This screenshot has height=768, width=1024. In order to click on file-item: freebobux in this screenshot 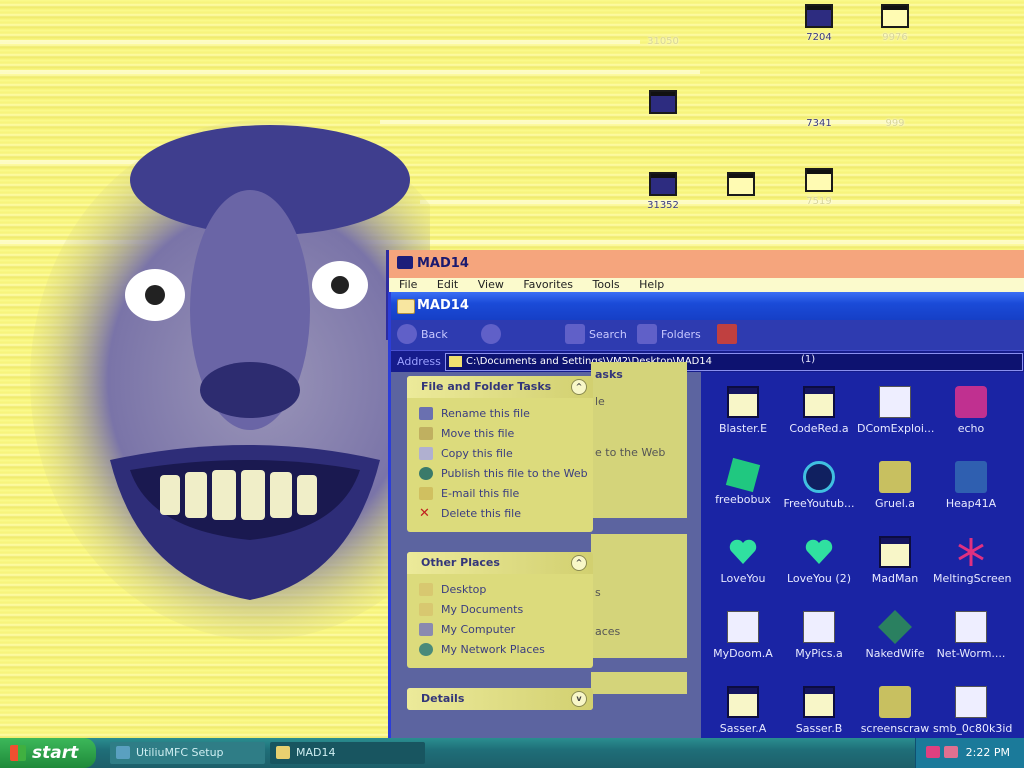, I will do `click(743, 481)`.